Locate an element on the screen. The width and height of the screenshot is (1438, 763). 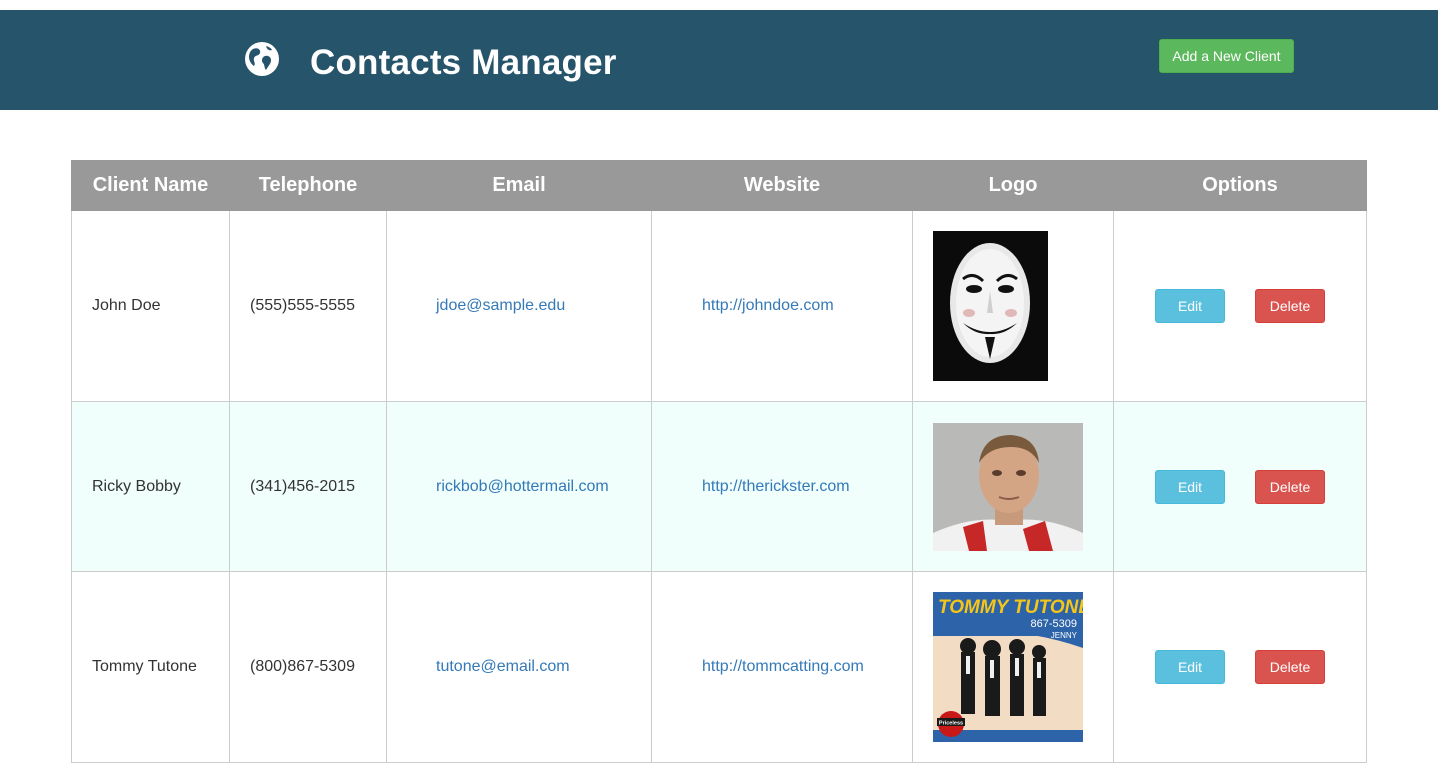
column-header-email: Email is located at coordinates (519, 185).